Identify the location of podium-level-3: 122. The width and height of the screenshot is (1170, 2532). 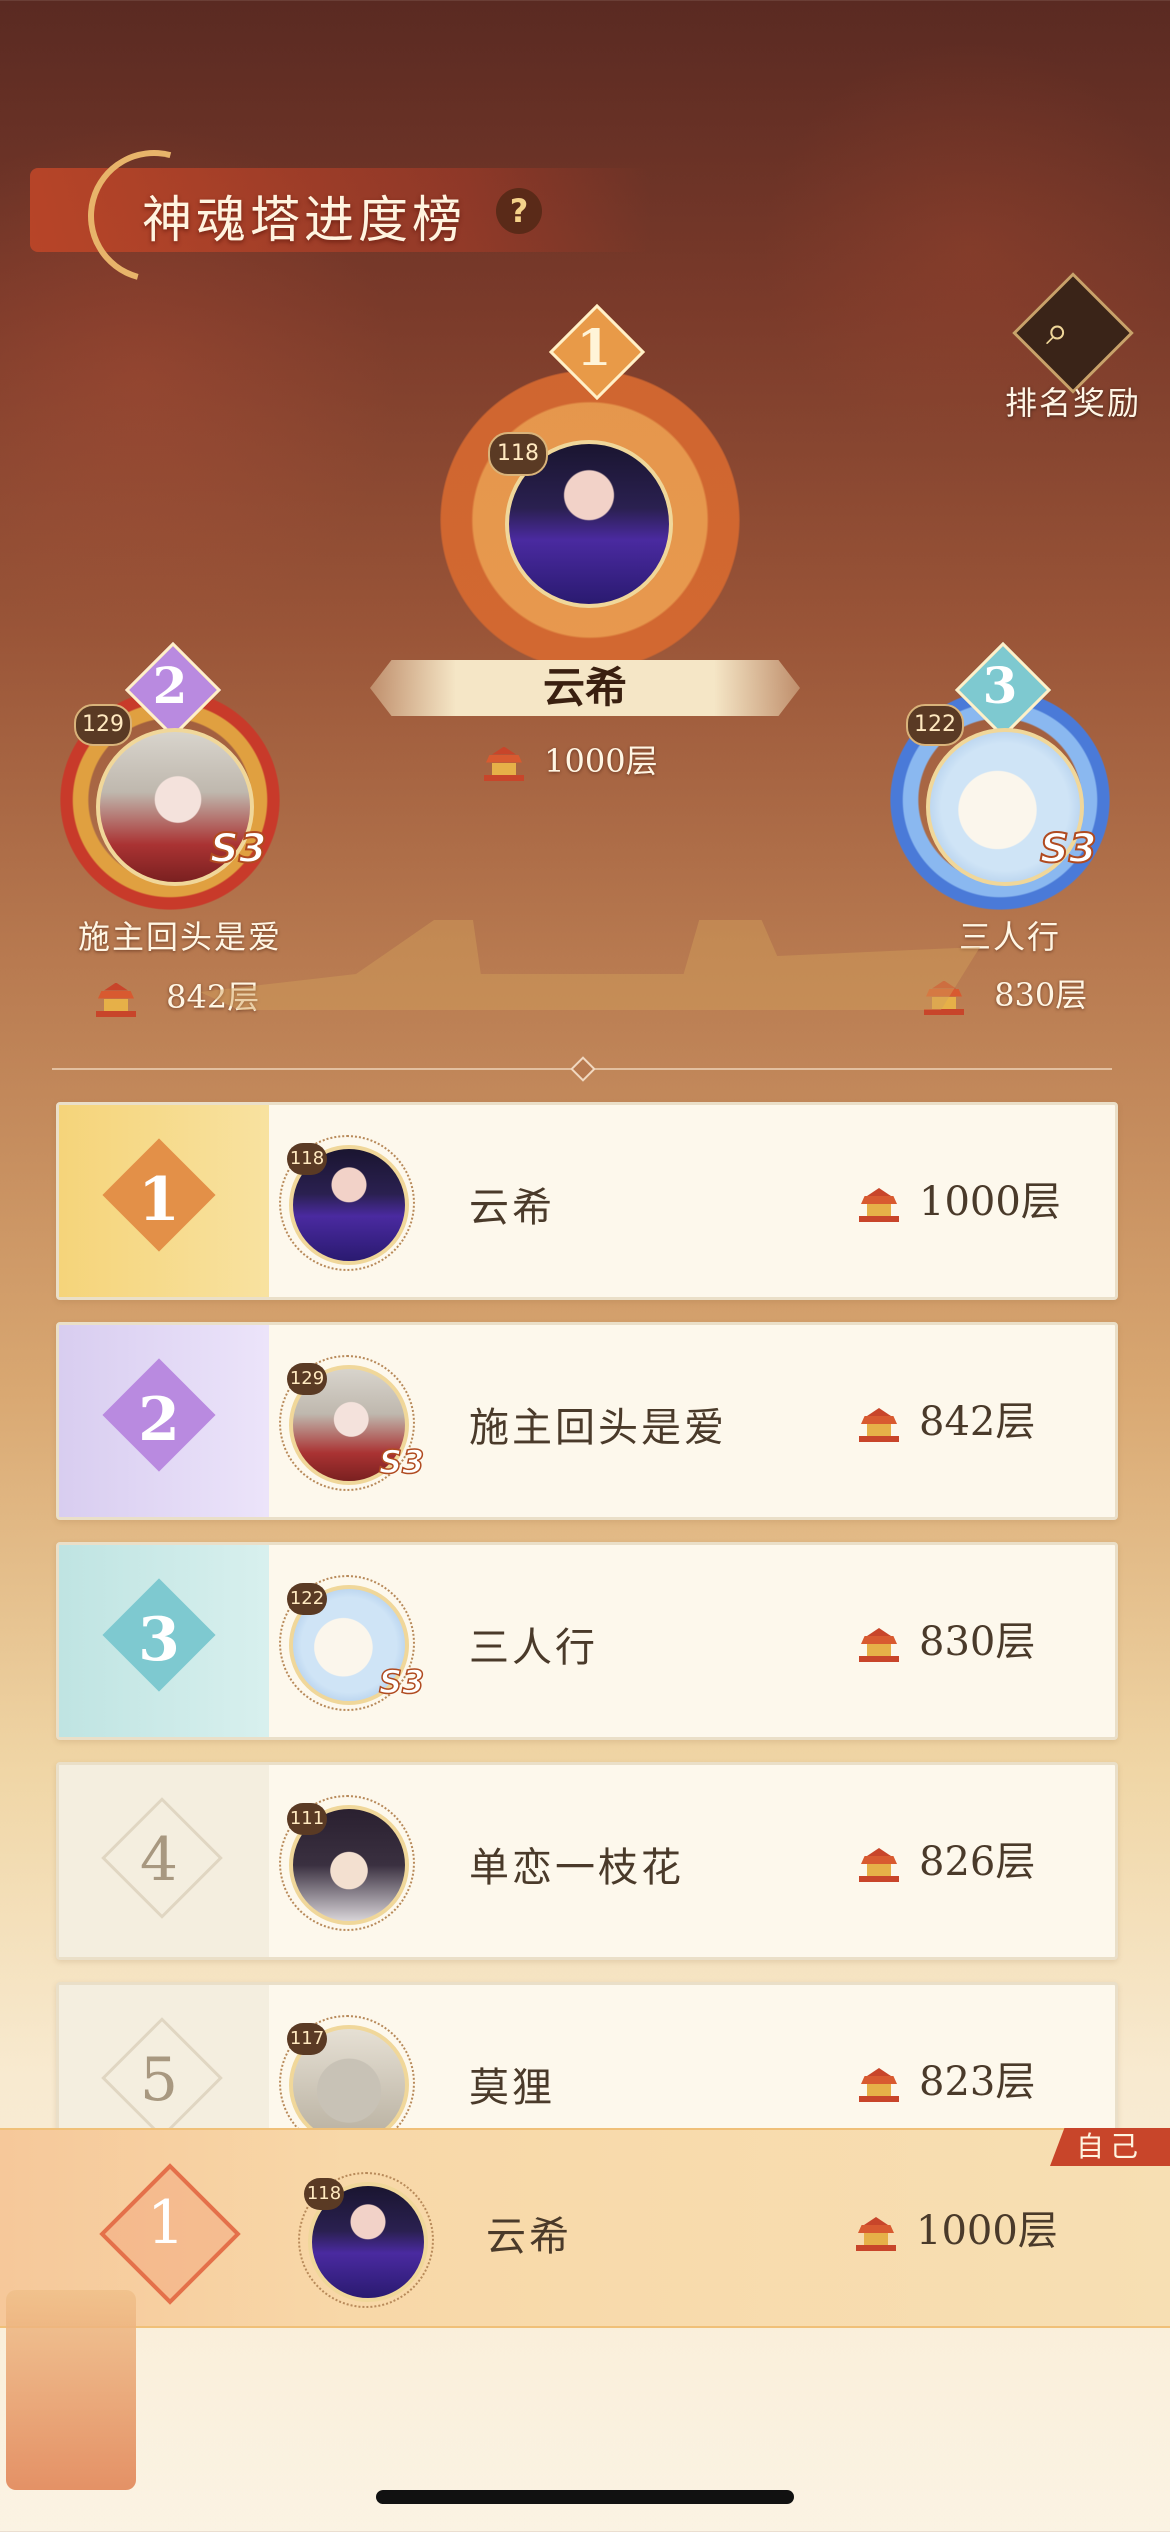
(935, 725).